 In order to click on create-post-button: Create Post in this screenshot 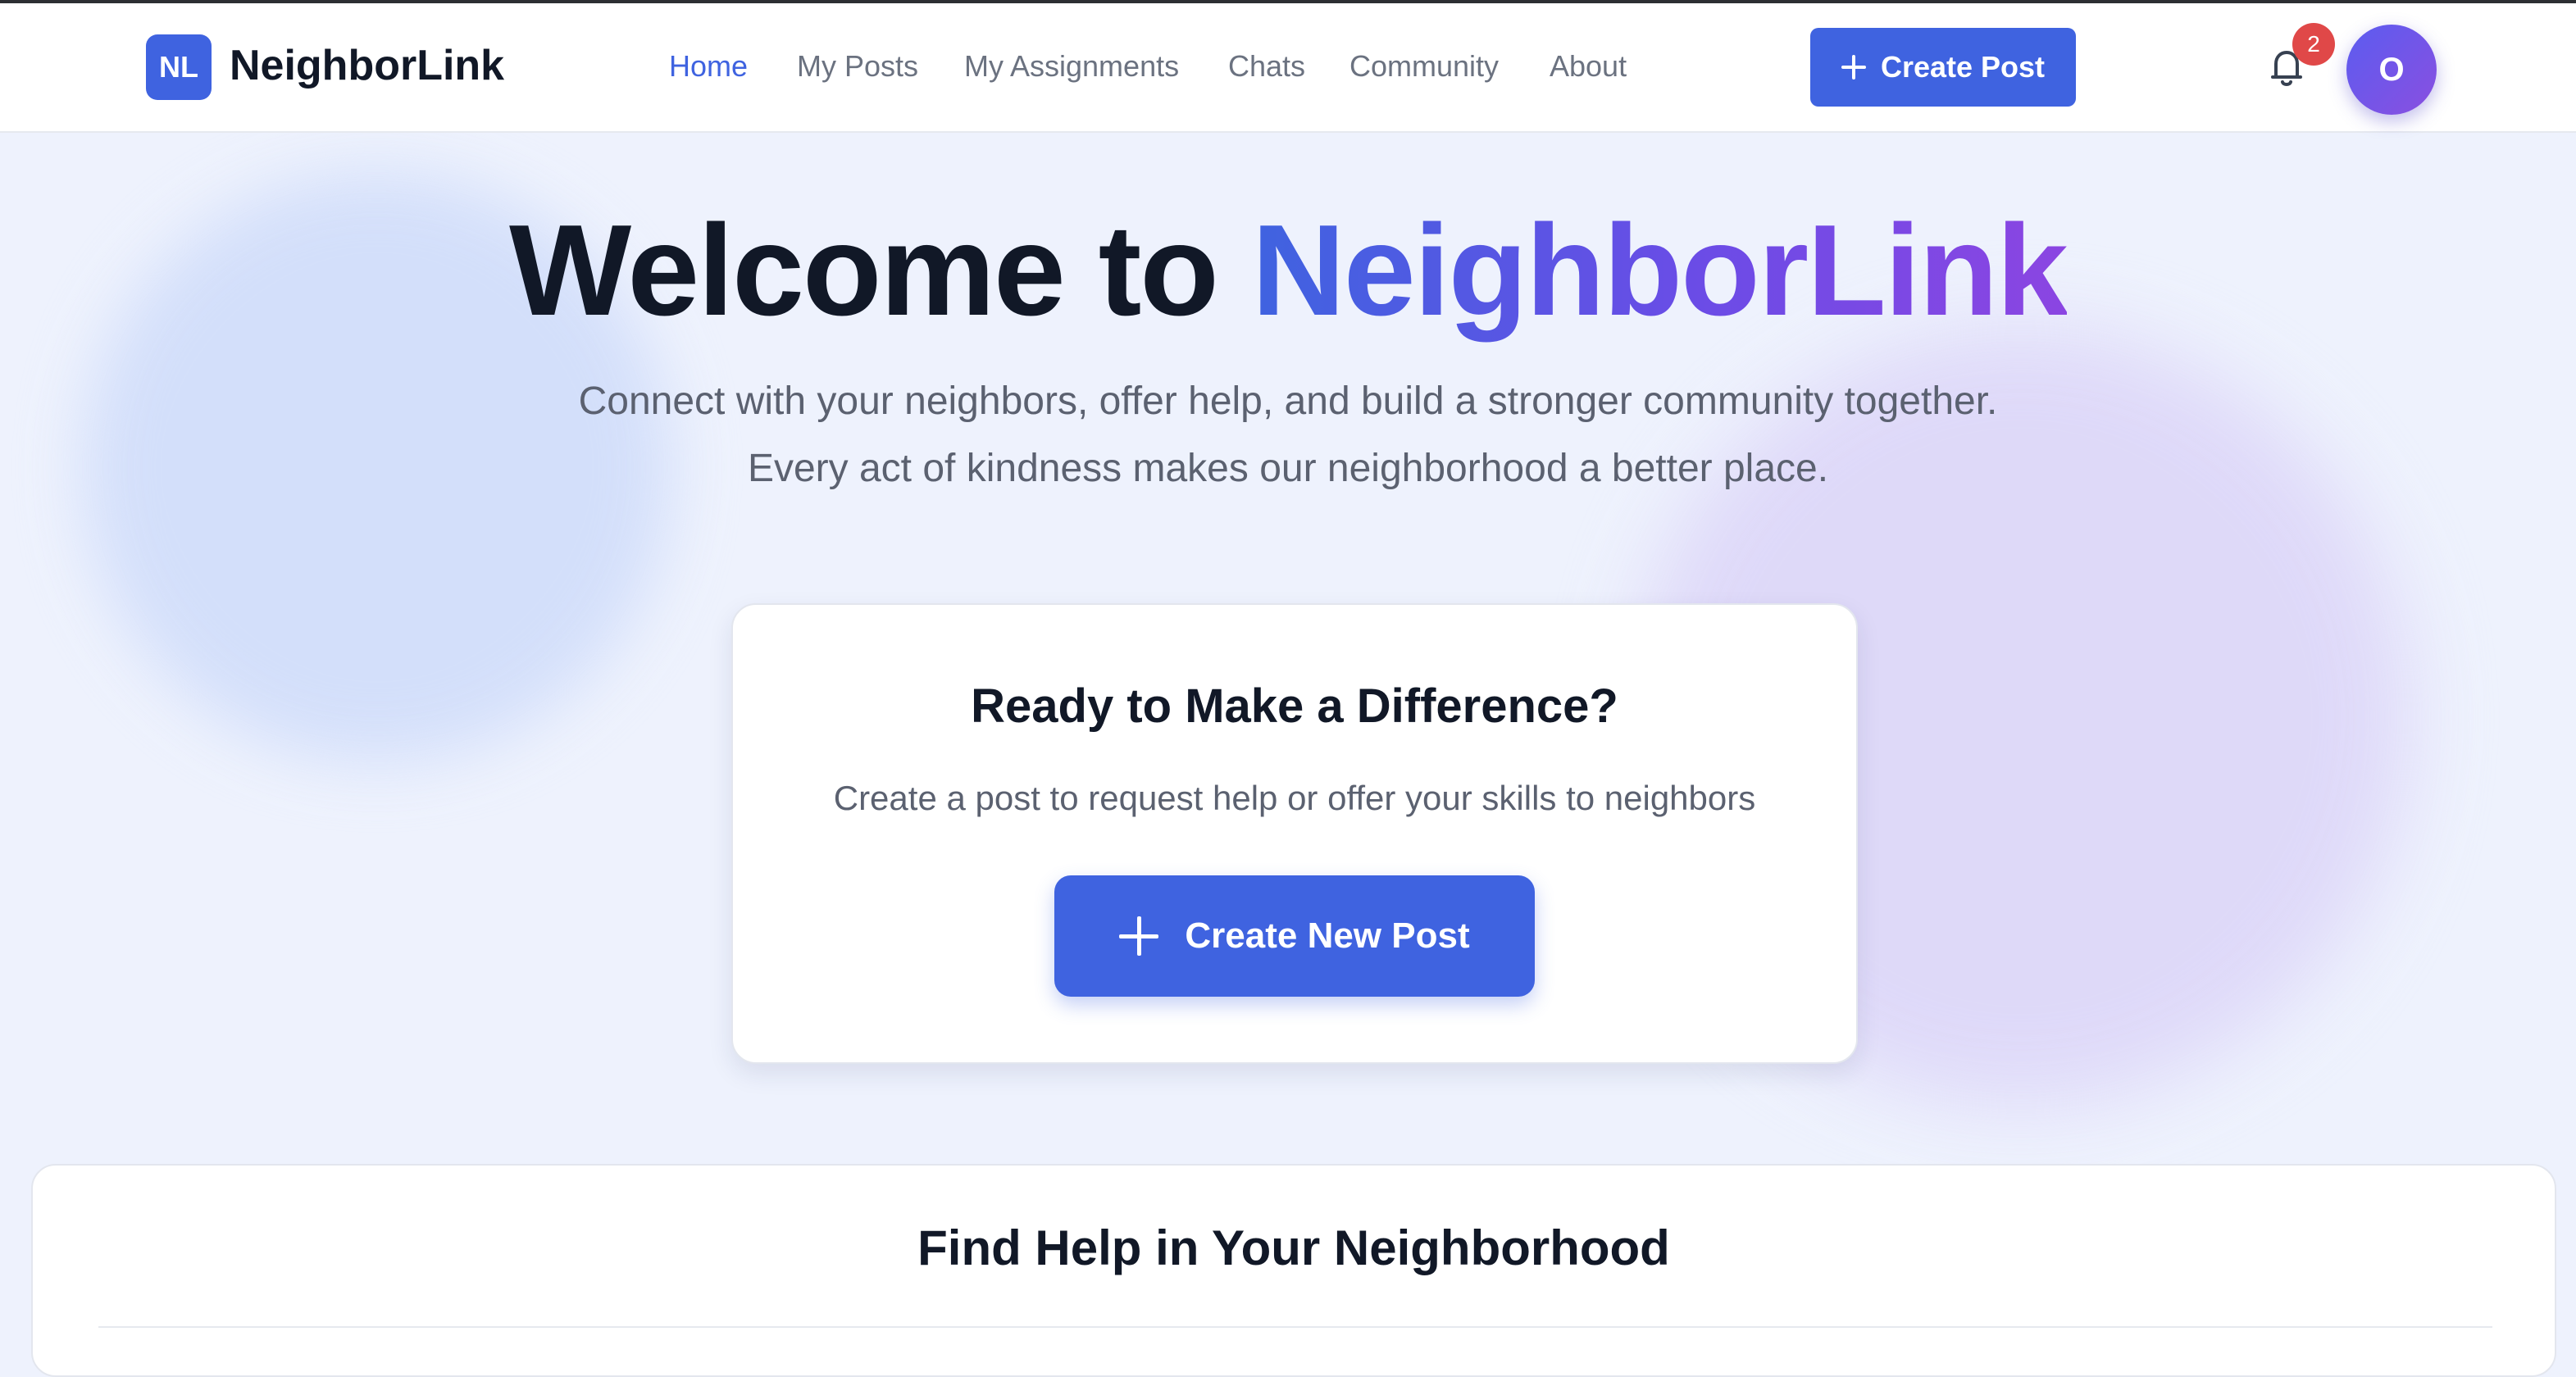, I will do `click(1943, 67)`.